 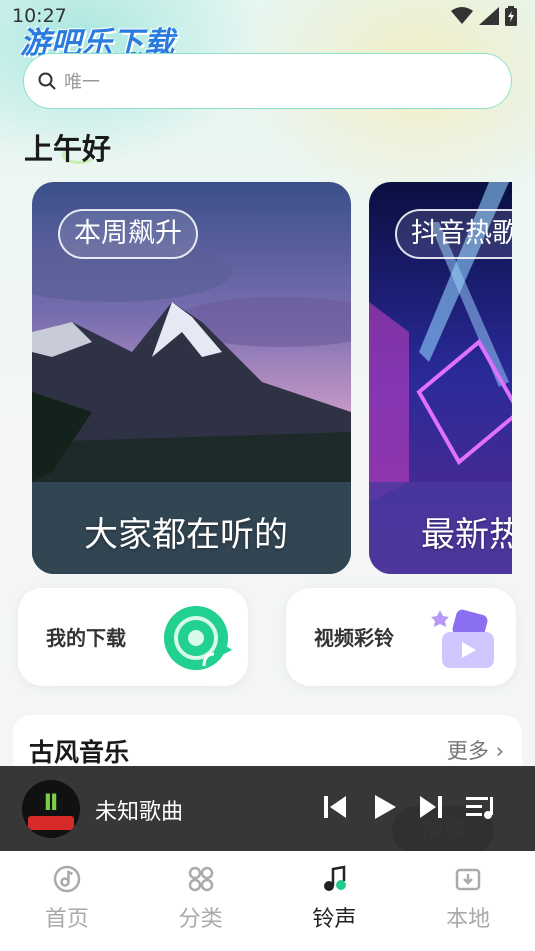 What do you see at coordinates (133, 637) in the screenshot?
I see `my-downloads-button: 我的下载` at bounding box center [133, 637].